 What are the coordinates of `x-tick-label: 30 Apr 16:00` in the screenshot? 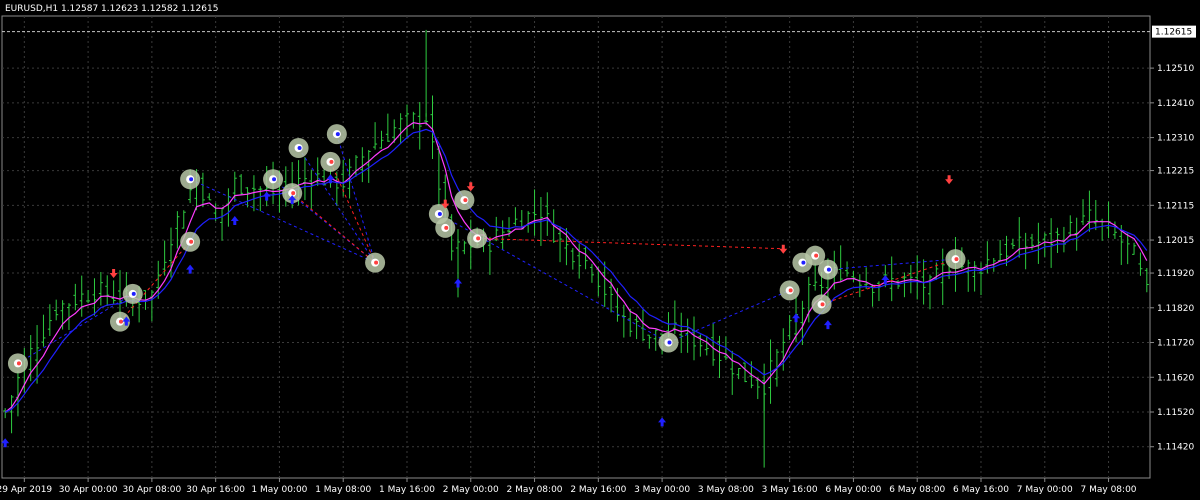 It's located at (215, 490).